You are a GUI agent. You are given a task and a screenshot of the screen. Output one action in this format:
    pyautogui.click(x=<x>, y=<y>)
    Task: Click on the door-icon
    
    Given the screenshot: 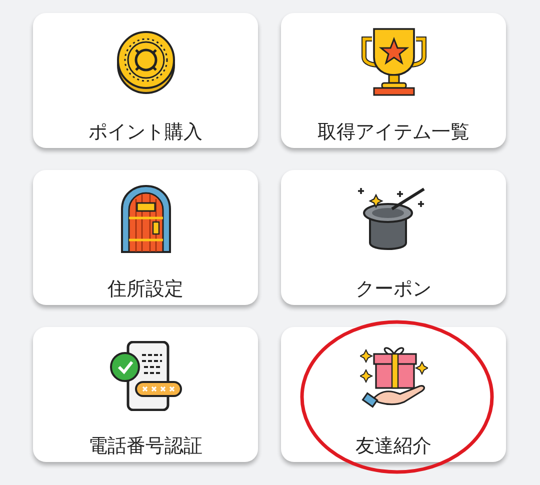 What is the action you would take?
    pyautogui.click(x=145, y=219)
    